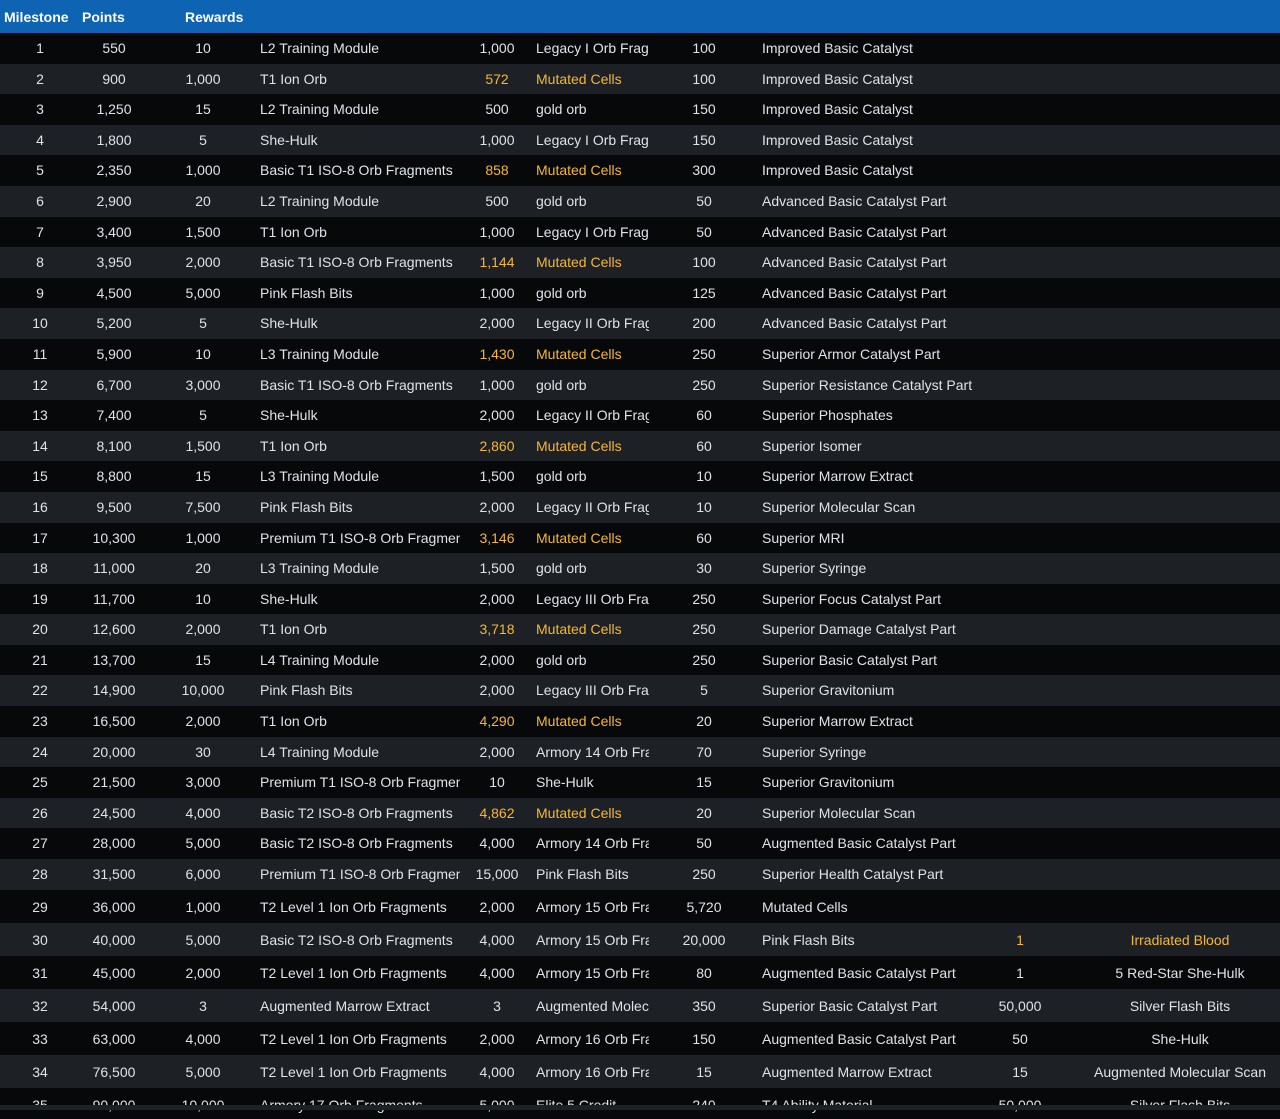 This screenshot has height=1119, width=1280. Describe the element at coordinates (704, 843) in the screenshot. I see `reward-3-qty: 50` at that location.